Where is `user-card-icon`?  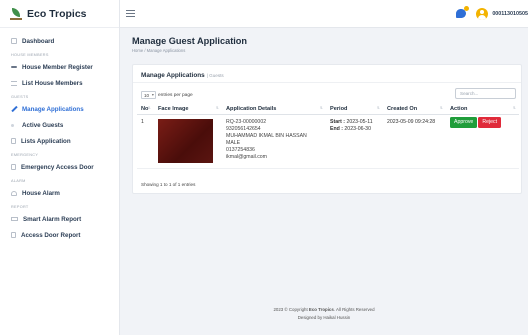
user-card-icon is located at coordinates (14, 67).